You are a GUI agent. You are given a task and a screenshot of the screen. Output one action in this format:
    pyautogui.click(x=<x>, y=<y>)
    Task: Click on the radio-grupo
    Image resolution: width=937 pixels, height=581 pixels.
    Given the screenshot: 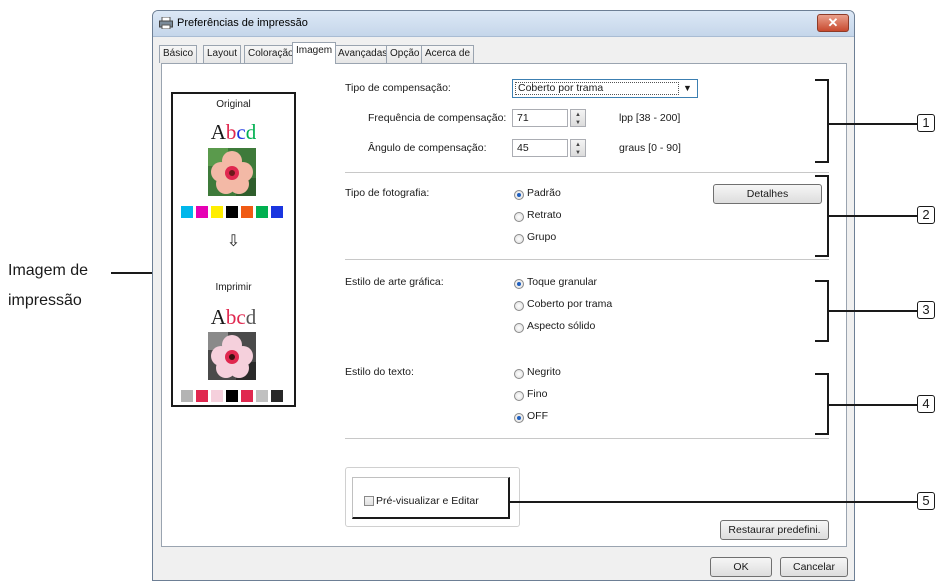 What is the action you would take?
    pyautogui.click(x=519, y=239)
    